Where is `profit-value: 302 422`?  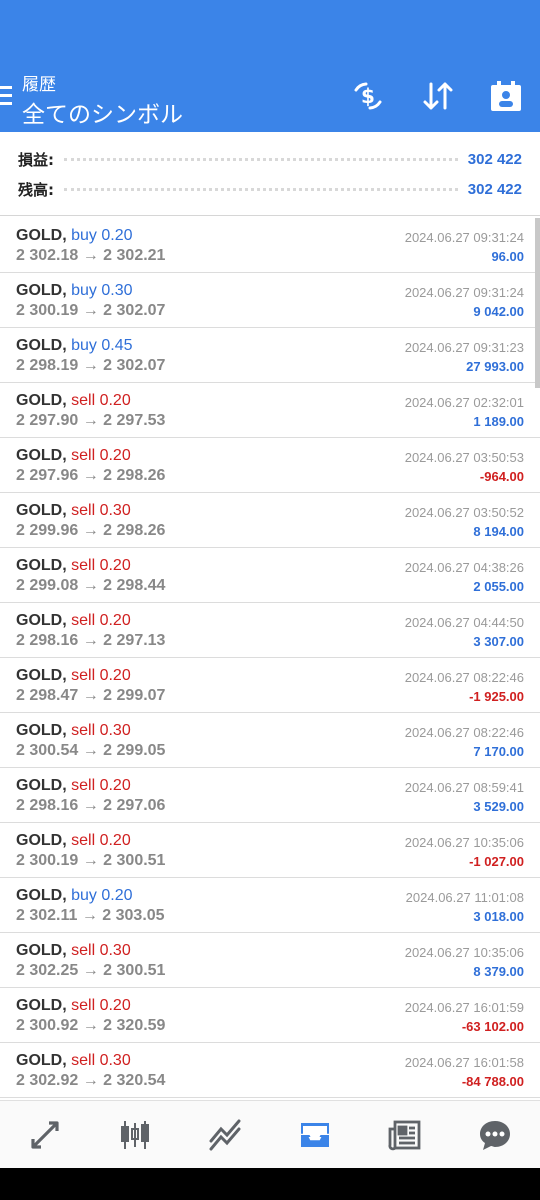 profit-value: 302 422 is located at coordinates (494, 159).